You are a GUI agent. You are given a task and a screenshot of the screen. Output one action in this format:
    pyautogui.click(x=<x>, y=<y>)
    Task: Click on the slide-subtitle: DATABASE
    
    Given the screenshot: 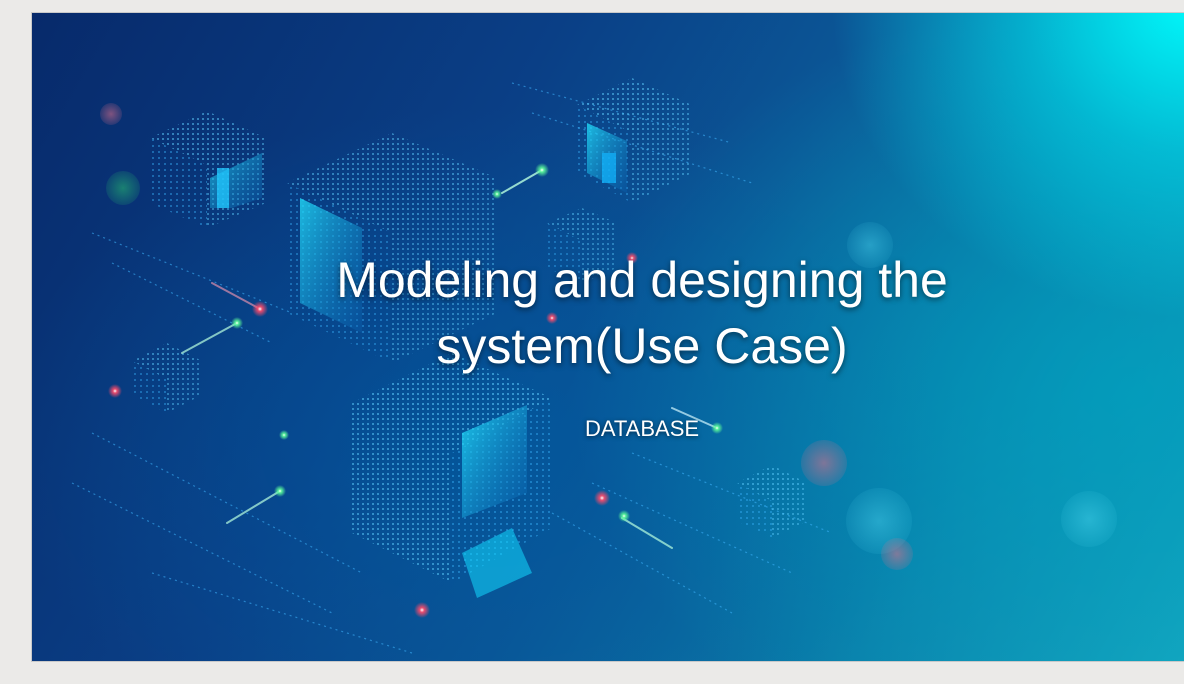 What is the action you would take?
    pyautogui.click(x=642, y=429)
    